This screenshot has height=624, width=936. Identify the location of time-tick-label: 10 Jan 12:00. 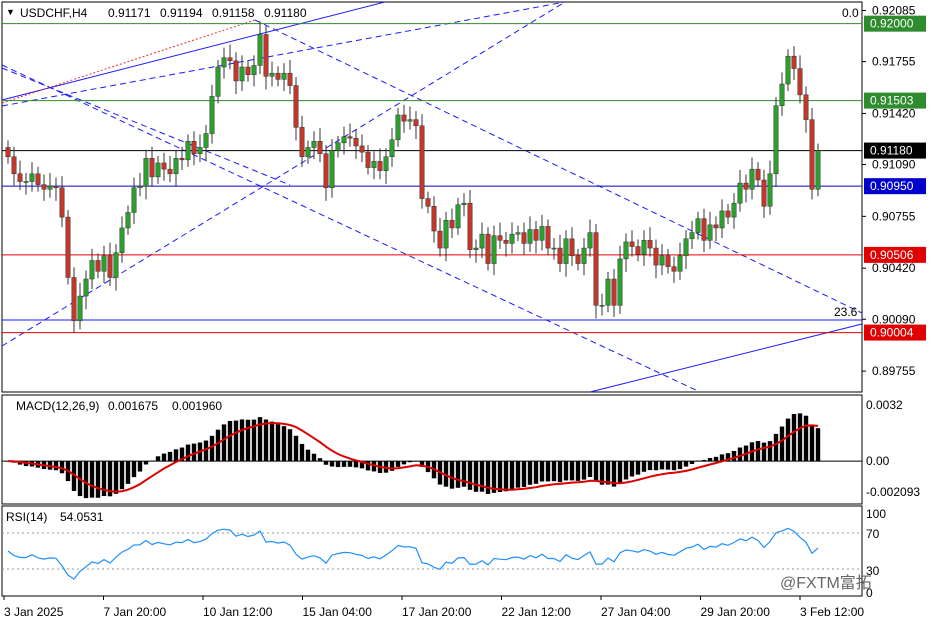
(238, 612).